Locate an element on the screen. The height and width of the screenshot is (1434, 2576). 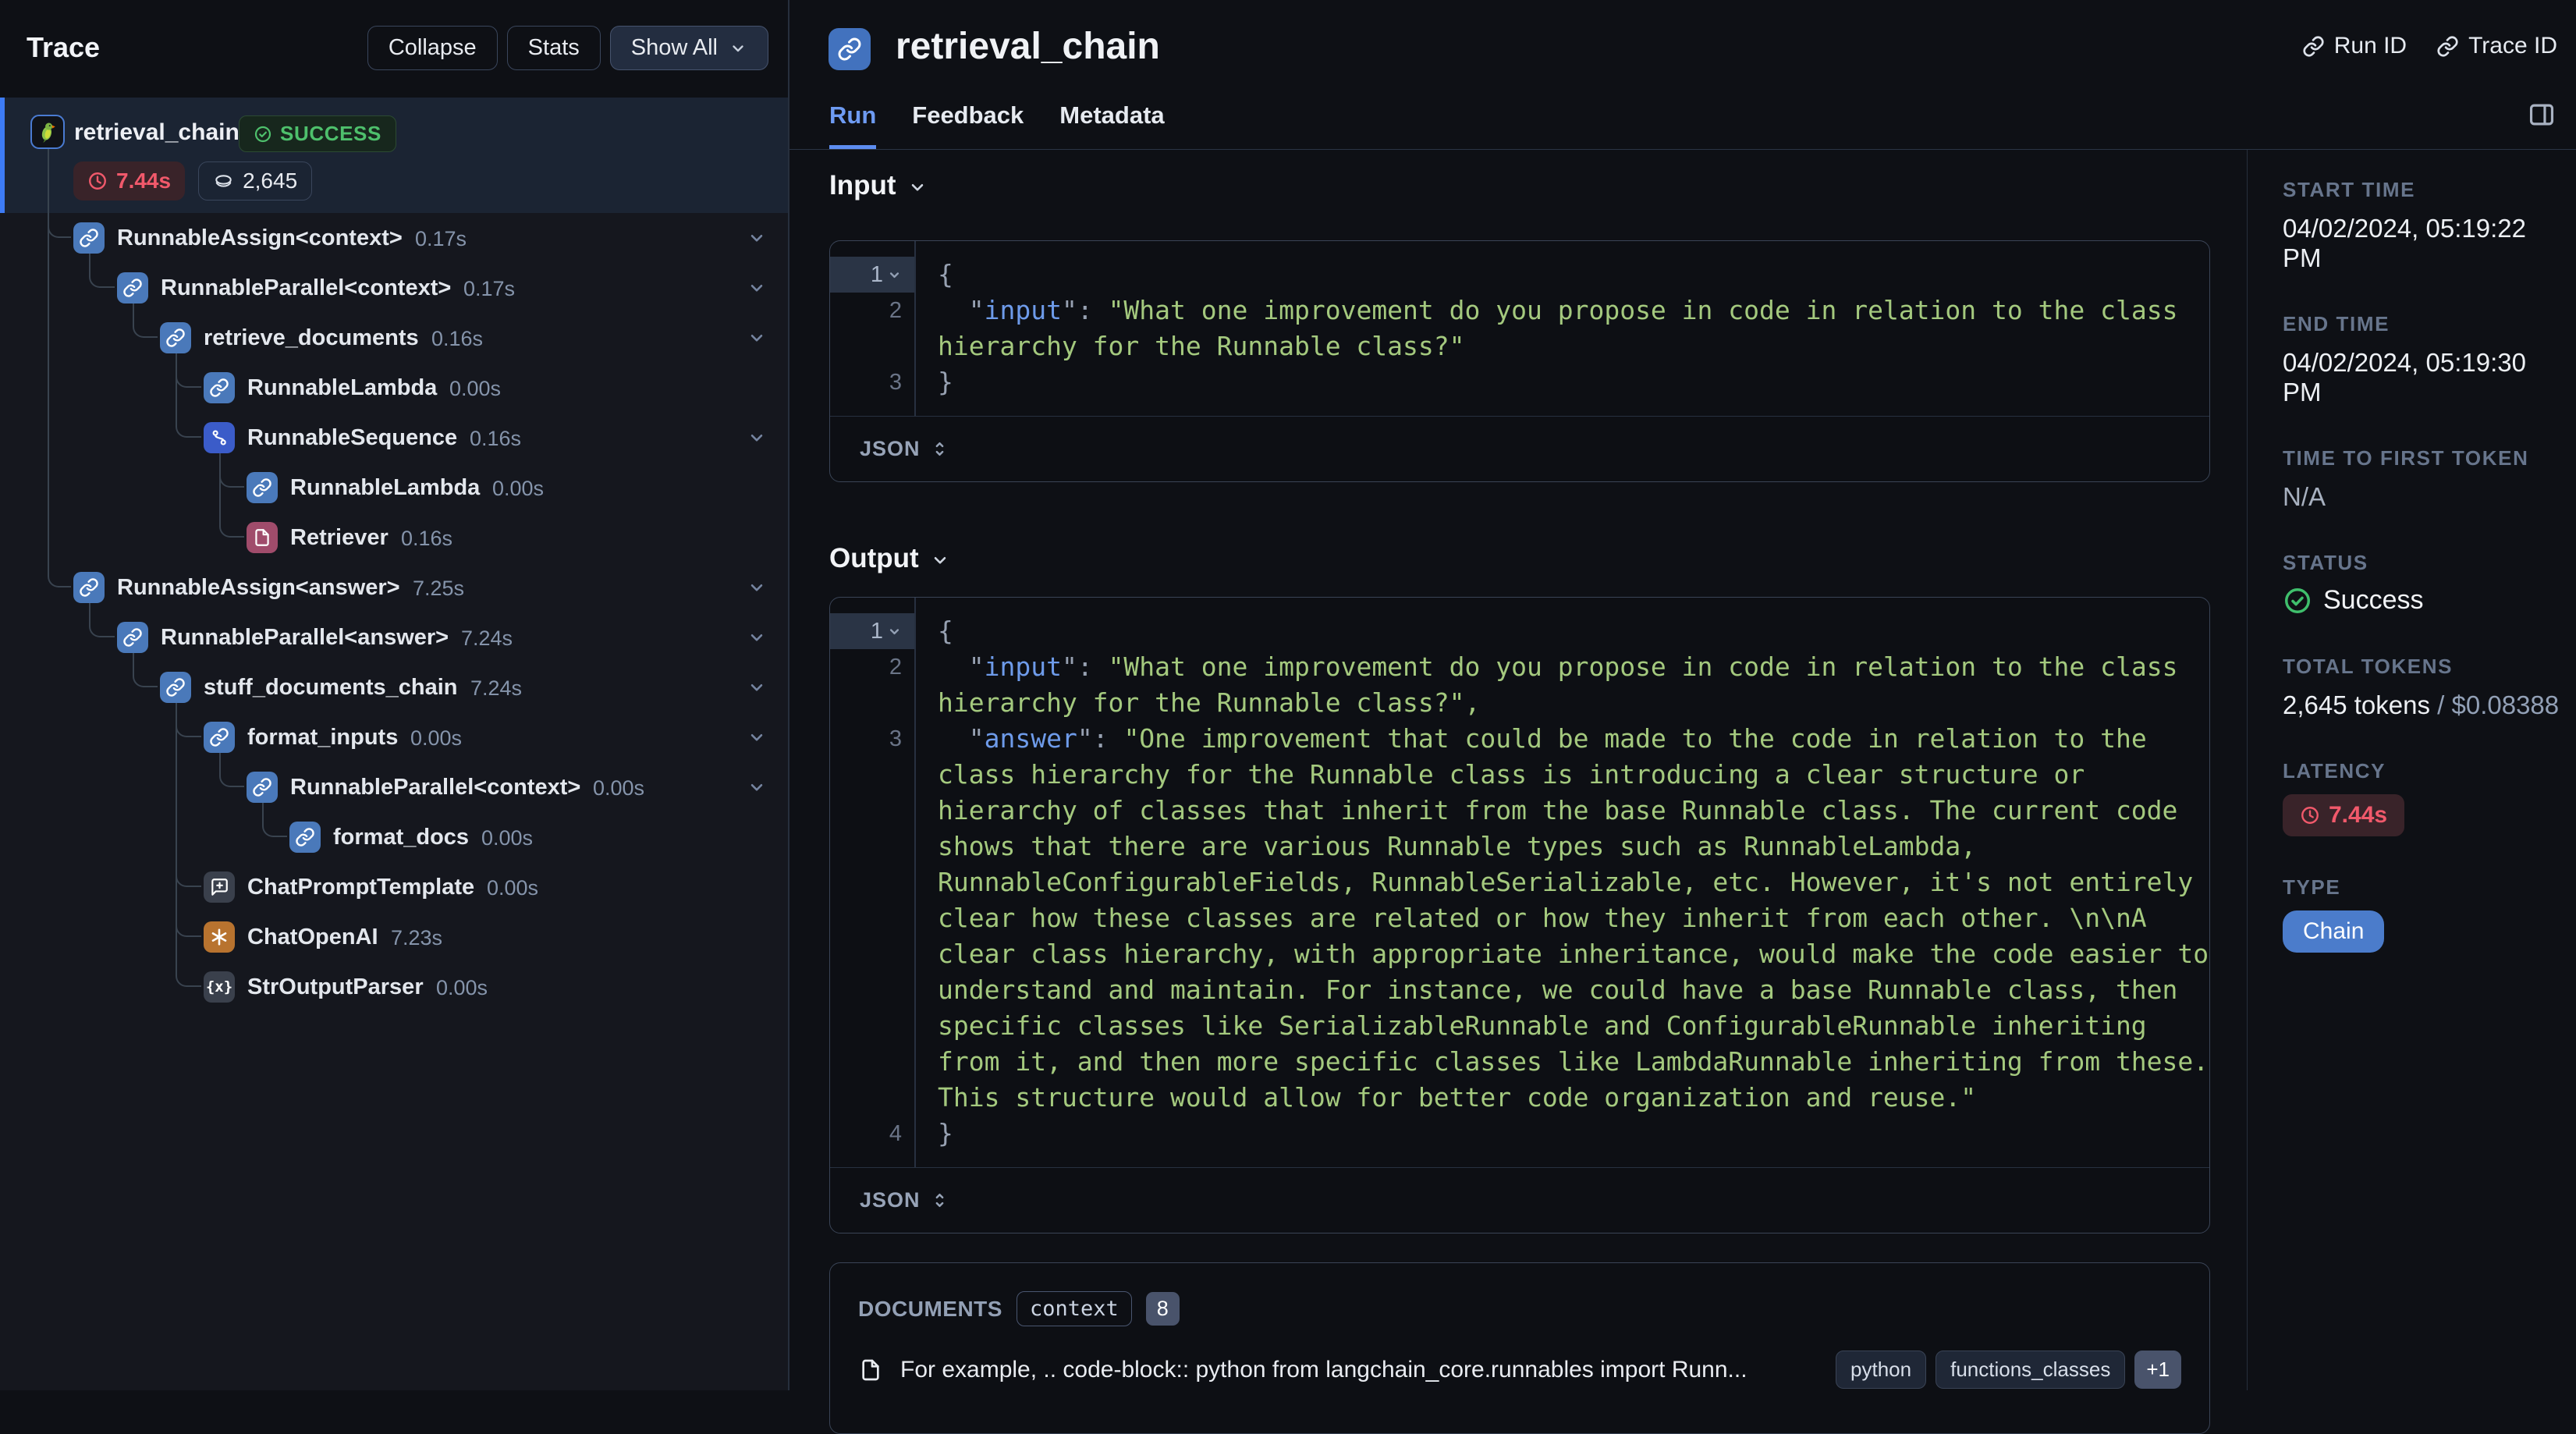
tree-row: format_docs 0.00s is located at coordinates (394, 837).